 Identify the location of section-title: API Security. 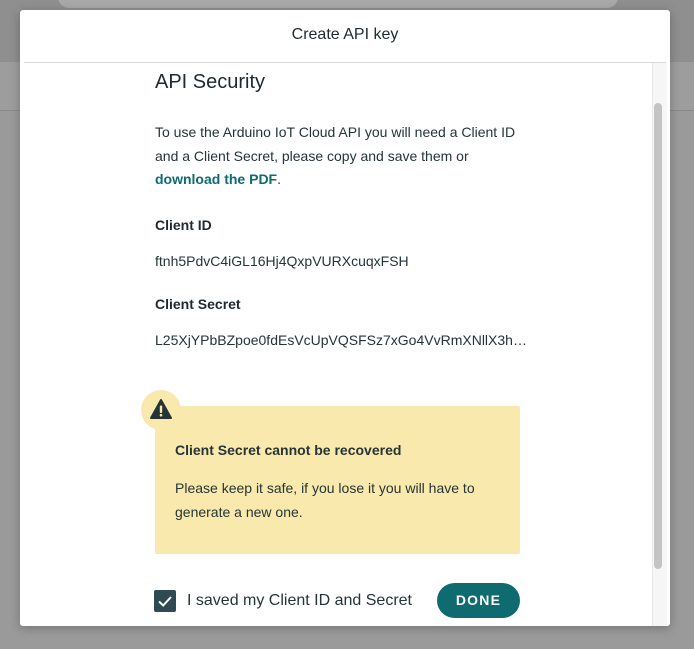
(210, 82).